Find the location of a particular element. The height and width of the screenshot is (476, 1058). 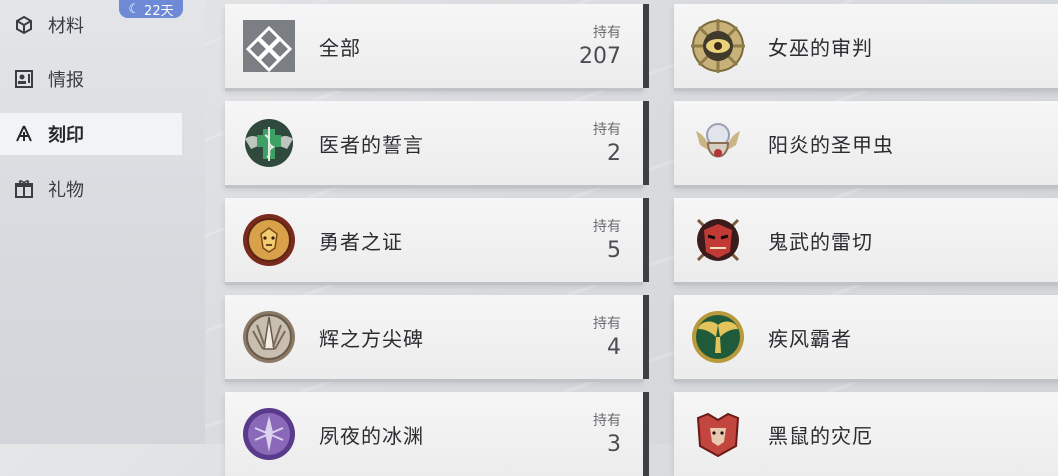

oni-mask-emblem-icon is located at coordinates (718, 240).